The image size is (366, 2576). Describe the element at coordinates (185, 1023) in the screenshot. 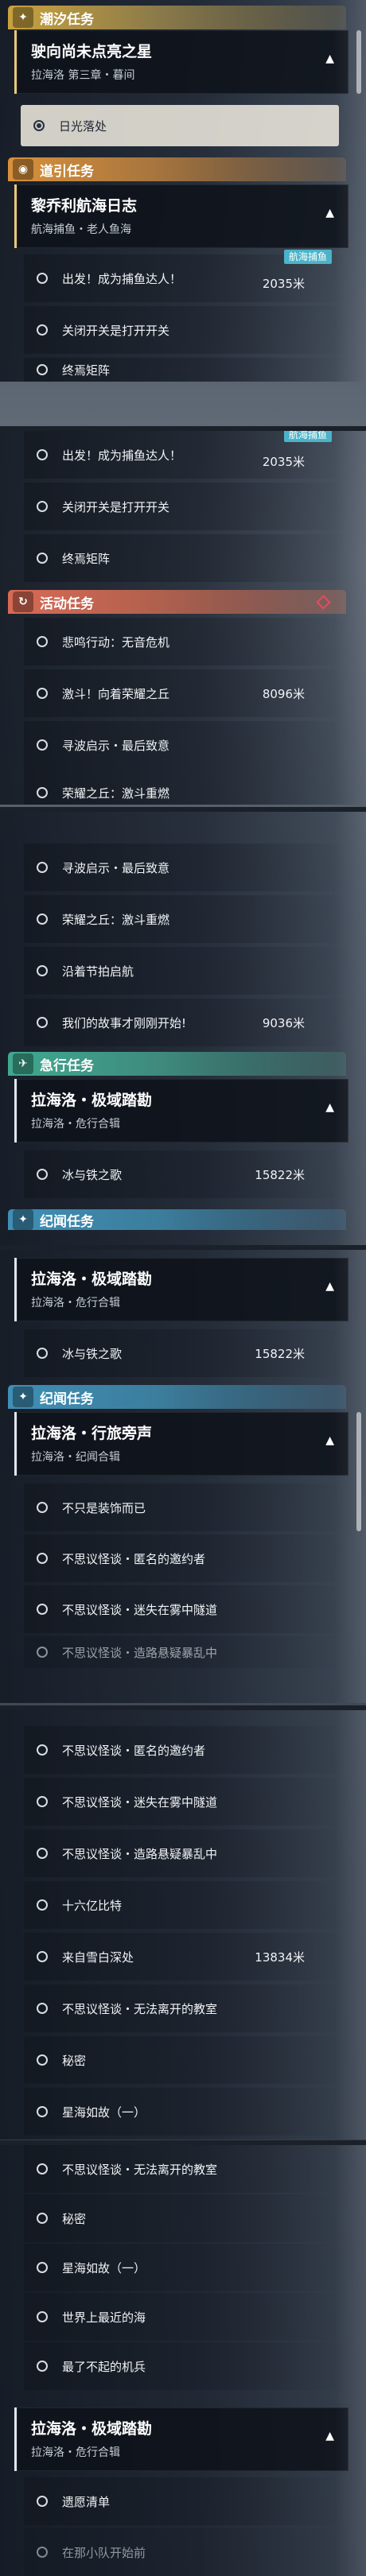

I see `quest-objective: 我们的故事才刚刚开始! 9036米` at that location.